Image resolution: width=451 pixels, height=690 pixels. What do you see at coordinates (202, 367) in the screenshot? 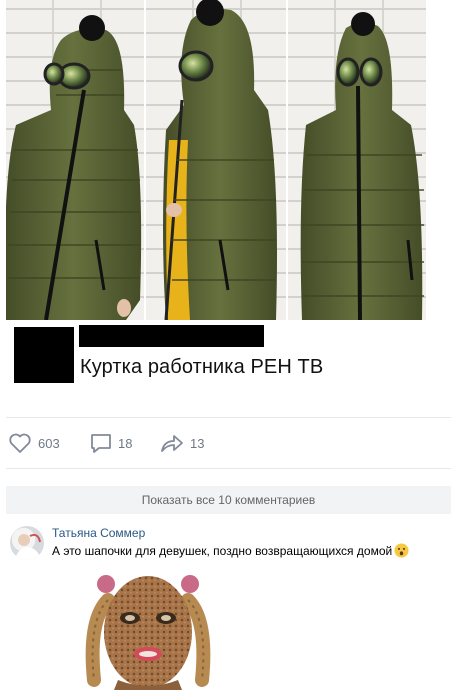
I see `post-caption: Куртка работника РЕН ТВ` at bounding box center [202, 367].